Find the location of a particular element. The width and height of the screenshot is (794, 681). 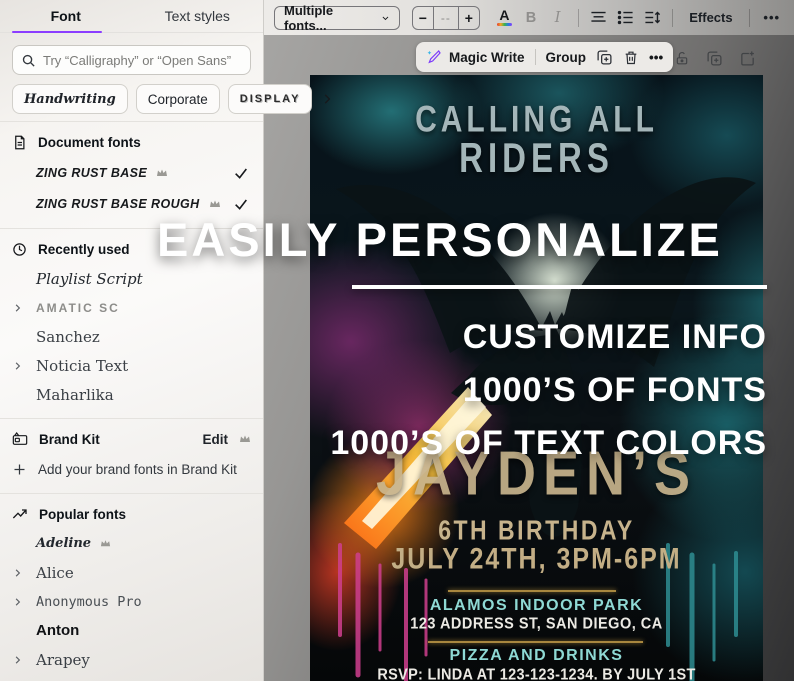

recently-used-header: Recently used is located at coordinates (84, 249).